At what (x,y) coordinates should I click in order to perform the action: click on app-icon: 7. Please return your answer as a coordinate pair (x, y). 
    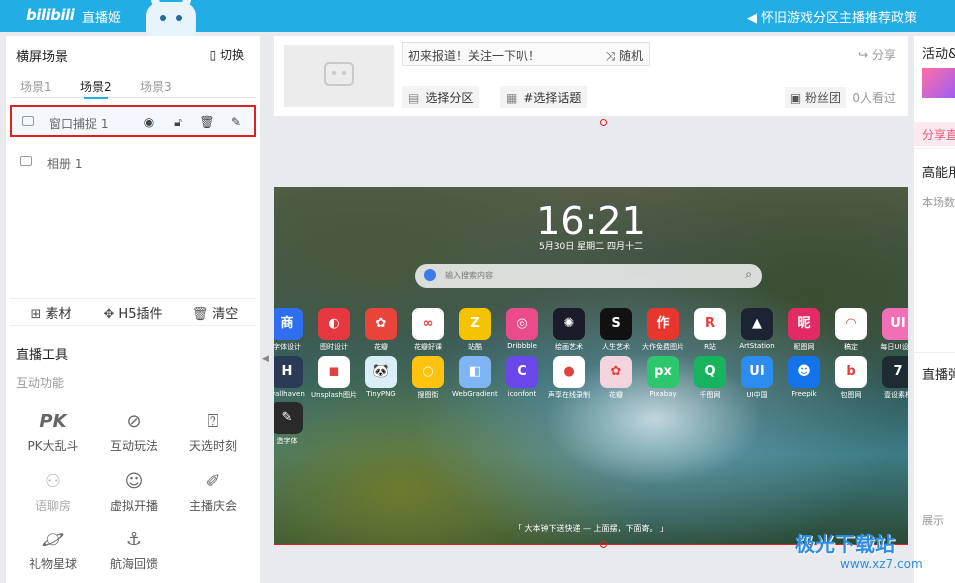
    Looking at the image, I should click on (895, 372).